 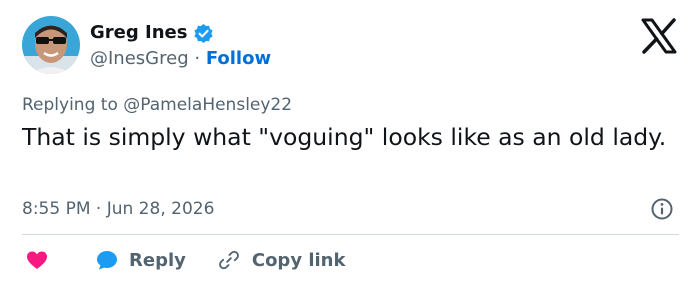 I want to click on action-bar: Reply Copy link, so click(x=183, y=260).